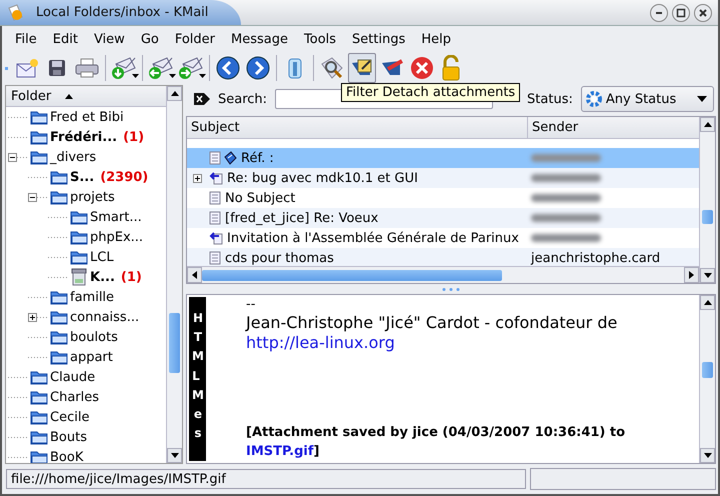  Describe the element at coordinates (122, 12) in the screenshot. I see `window-title: Local Folders/inbox - KMail` at that location.